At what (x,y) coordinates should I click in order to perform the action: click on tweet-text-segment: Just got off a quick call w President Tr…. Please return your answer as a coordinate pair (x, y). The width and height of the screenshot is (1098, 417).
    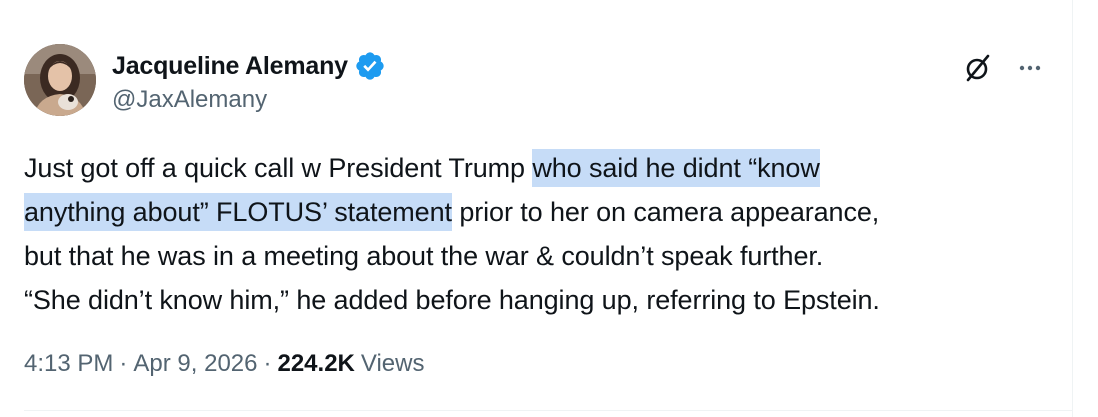
    Looking at the image, I should click on (278, 168).